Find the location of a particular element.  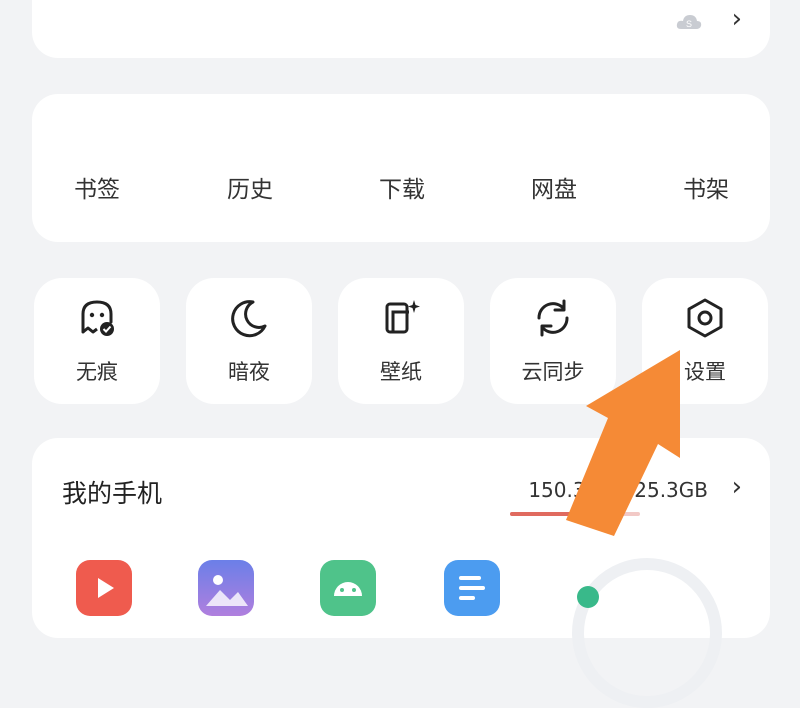

nav-downloads: 下载 is located at coordinates (402, 187).